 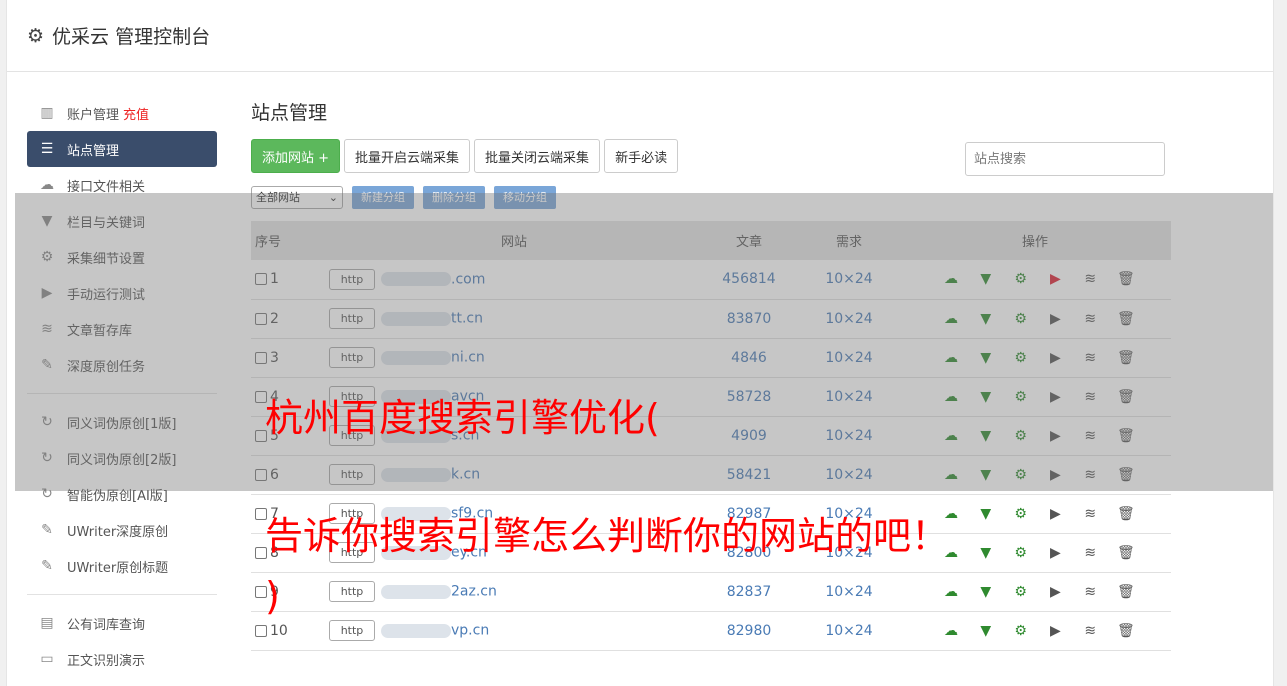 I want to click on articles-count: 456814, so click(x=749, y=279).